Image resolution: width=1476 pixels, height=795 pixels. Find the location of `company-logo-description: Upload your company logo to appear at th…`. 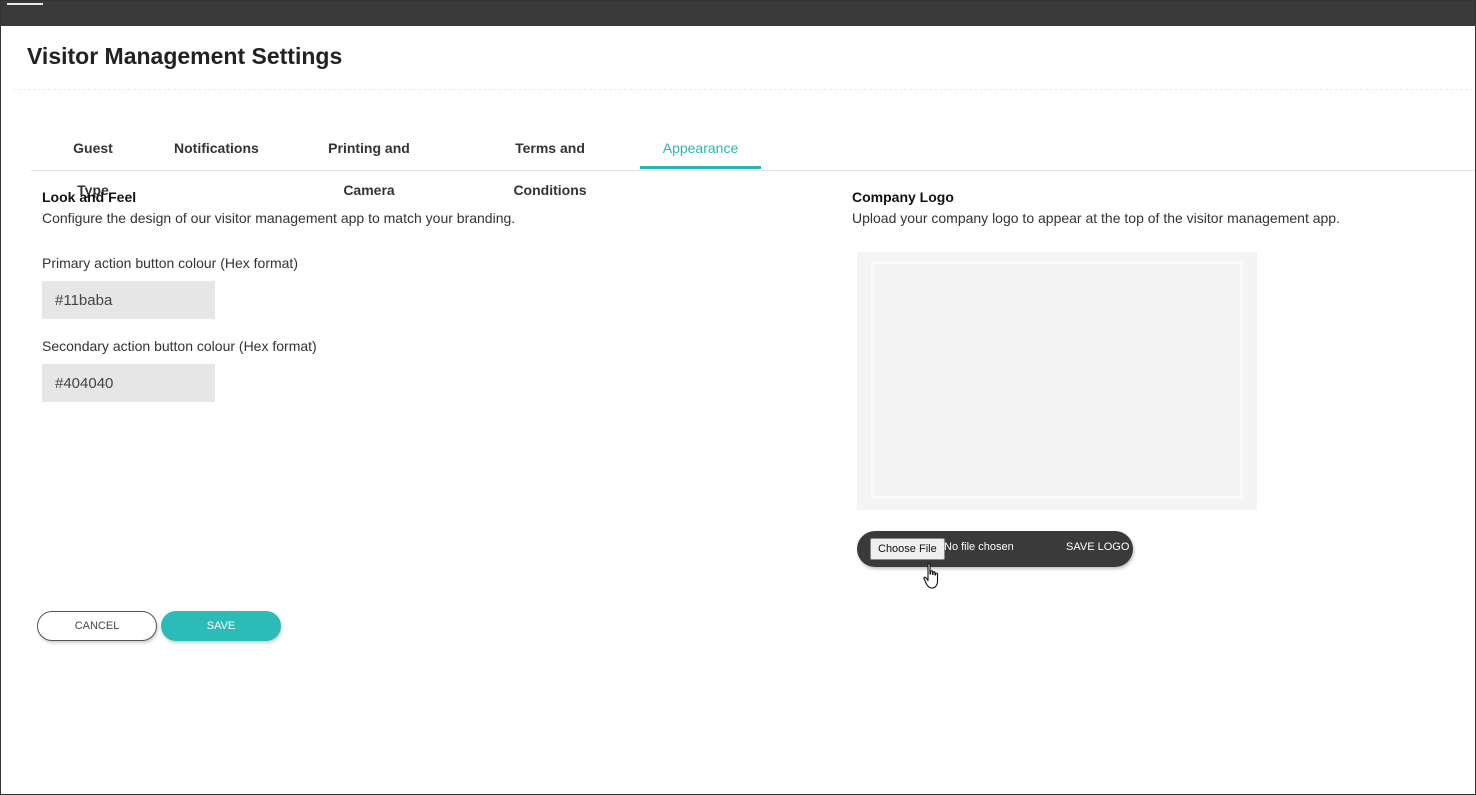

company-logo-description: Upload your company logo to appear at th… is located at coordinates (1096, 218).